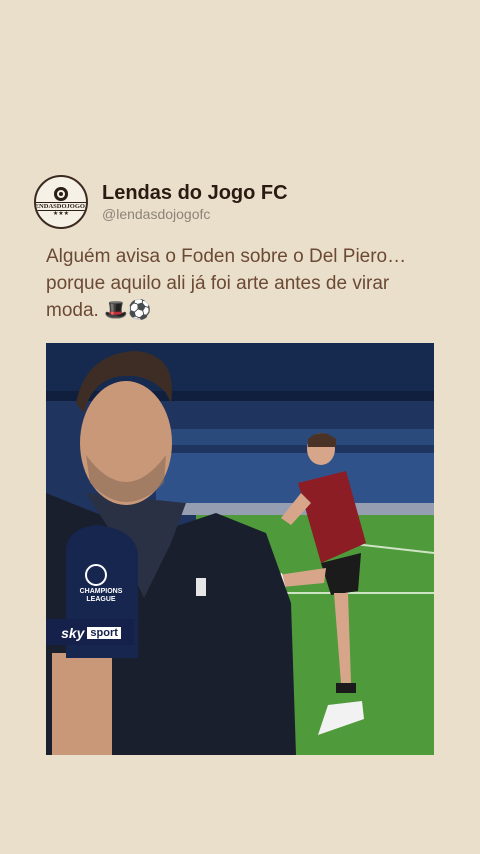  What do you see at coordinates (61, 193) in the screenshot?
I see `soccer-ball-icon` at bounding box center [61, 193].